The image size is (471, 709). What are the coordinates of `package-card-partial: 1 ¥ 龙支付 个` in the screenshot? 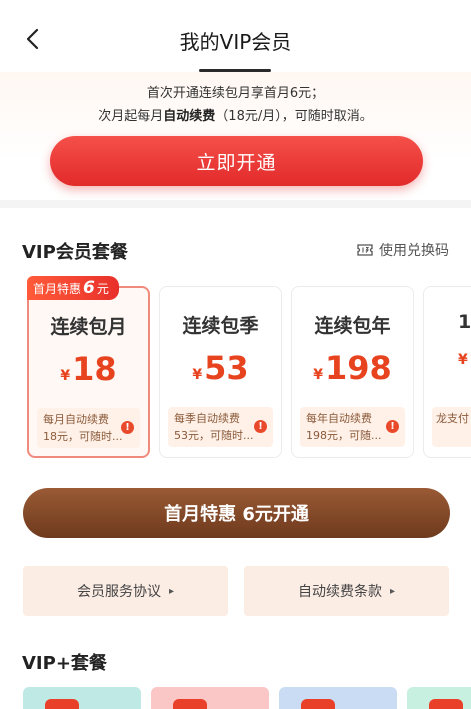 It's located at (447, 372).